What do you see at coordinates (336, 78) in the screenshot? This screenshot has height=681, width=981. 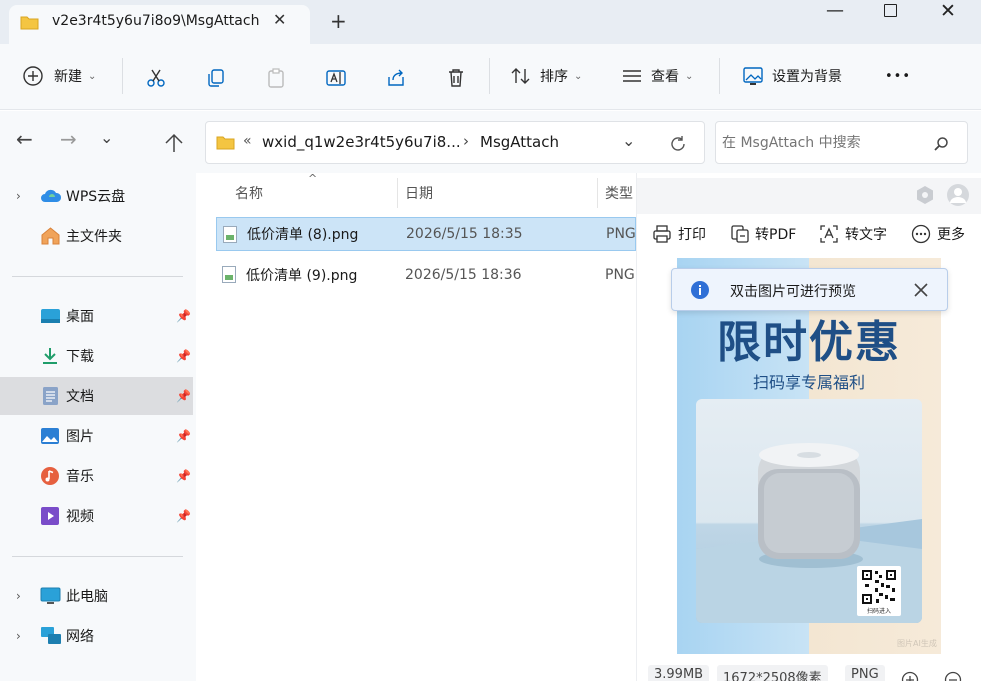 I see `rename-icon` at bounding box center [336, 78].